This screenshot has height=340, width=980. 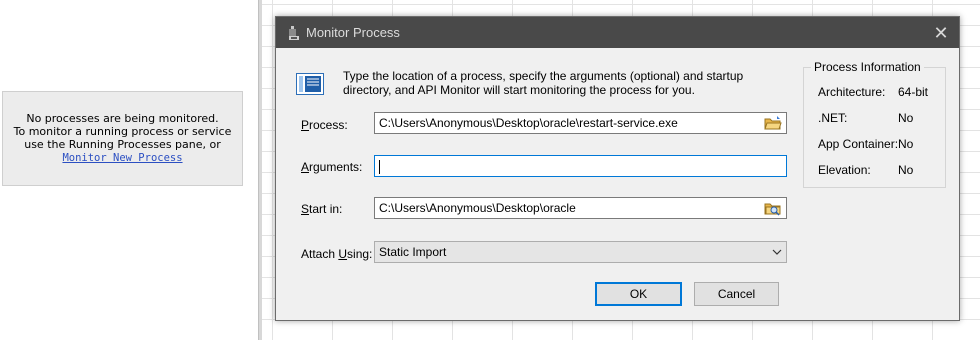 I want to click on text-caret, so click(x=379, y=166).